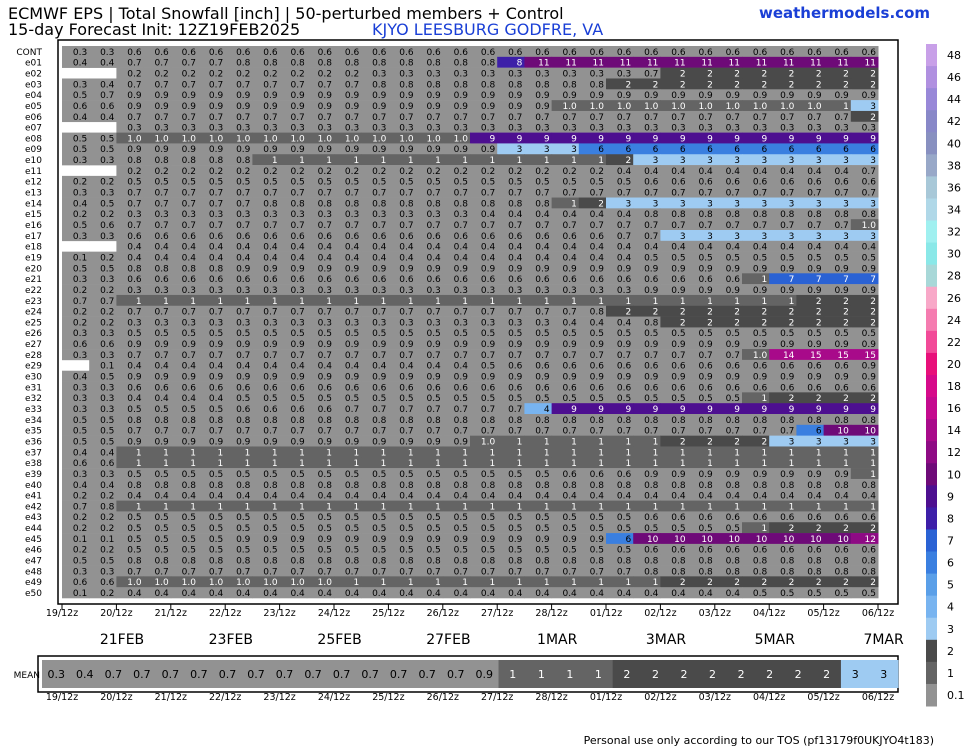 The width and height of the screenshot is (974, 750). I want to click on colorbar-tick-label: 46, so click(954, 77).